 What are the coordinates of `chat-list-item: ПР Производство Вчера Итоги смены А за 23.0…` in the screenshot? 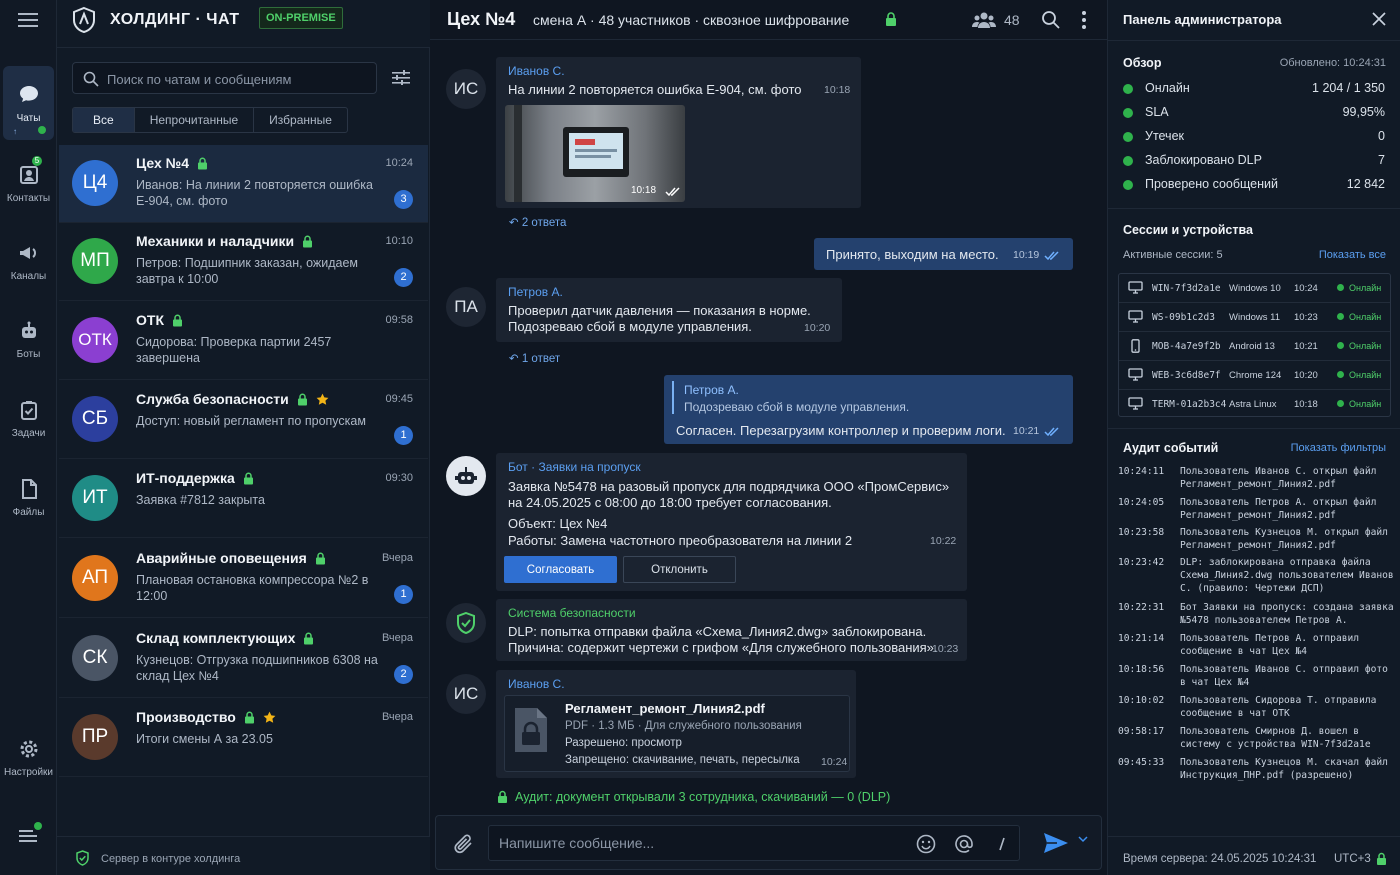 It's located at (243, 738).